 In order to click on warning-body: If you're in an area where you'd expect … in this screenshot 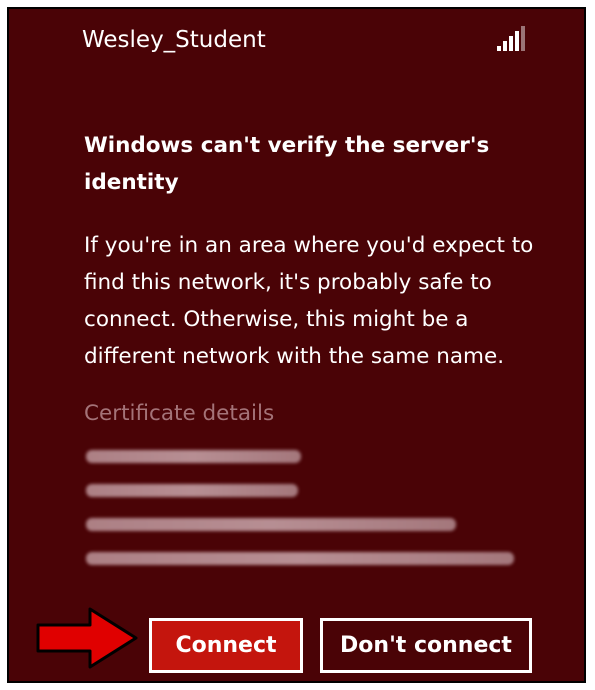, I will do `click(309, 301)`.